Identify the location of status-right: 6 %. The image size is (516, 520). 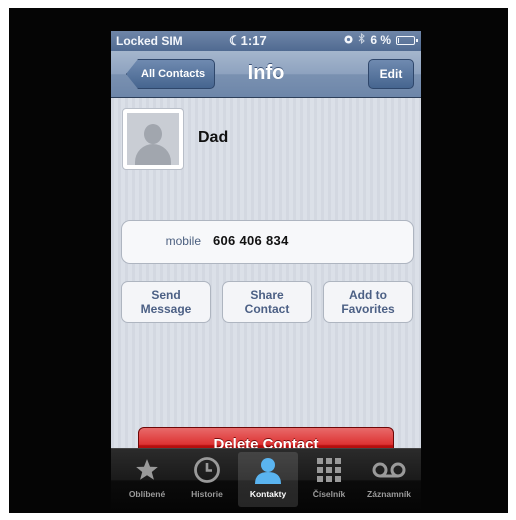
(381, 39).